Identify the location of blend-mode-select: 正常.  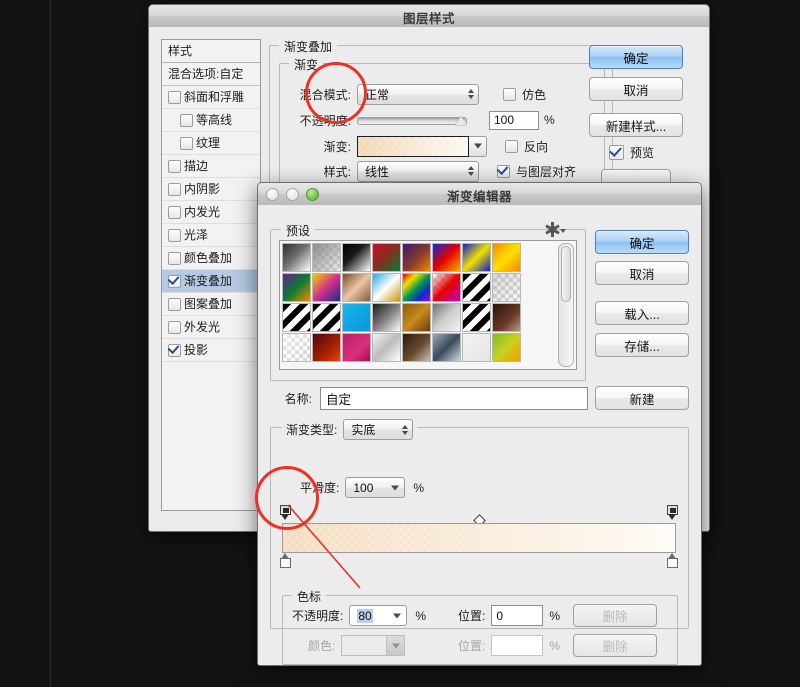
(418, 94).